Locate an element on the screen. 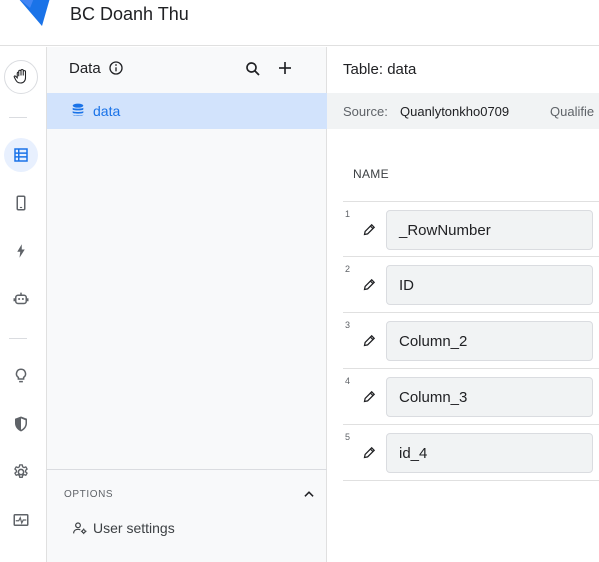 The width and height of the screenshot is (599, 562). row-number: 4 is located at coordinates (348, 381).